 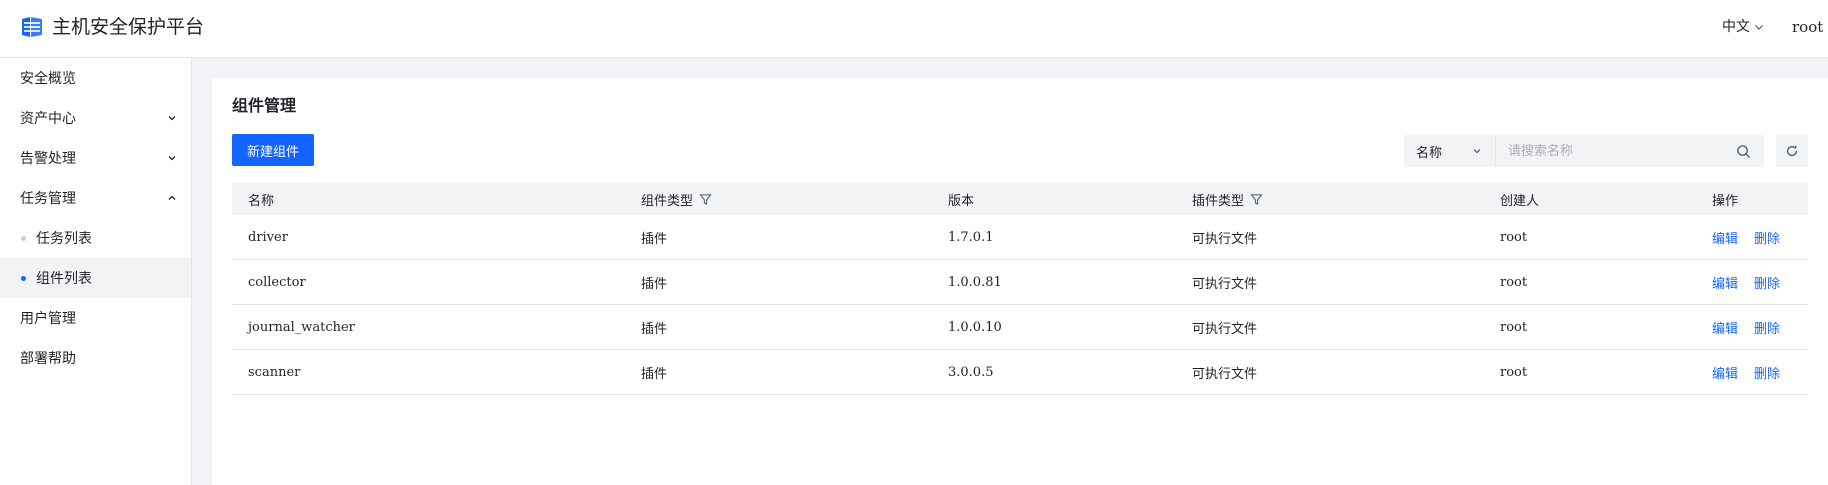 I want to click on sidebar-item-tasks: 任务管理, so click(x=95, y=198).